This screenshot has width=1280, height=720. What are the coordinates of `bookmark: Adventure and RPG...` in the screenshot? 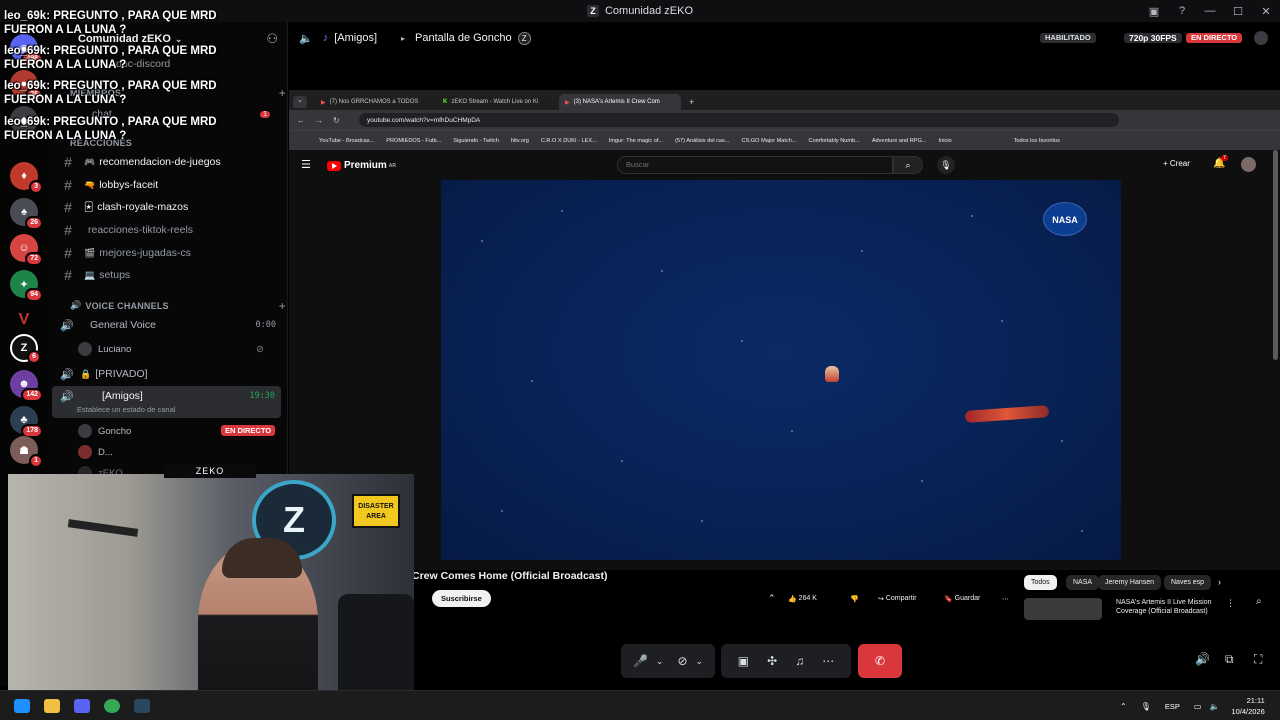 It's located at (899, 141).